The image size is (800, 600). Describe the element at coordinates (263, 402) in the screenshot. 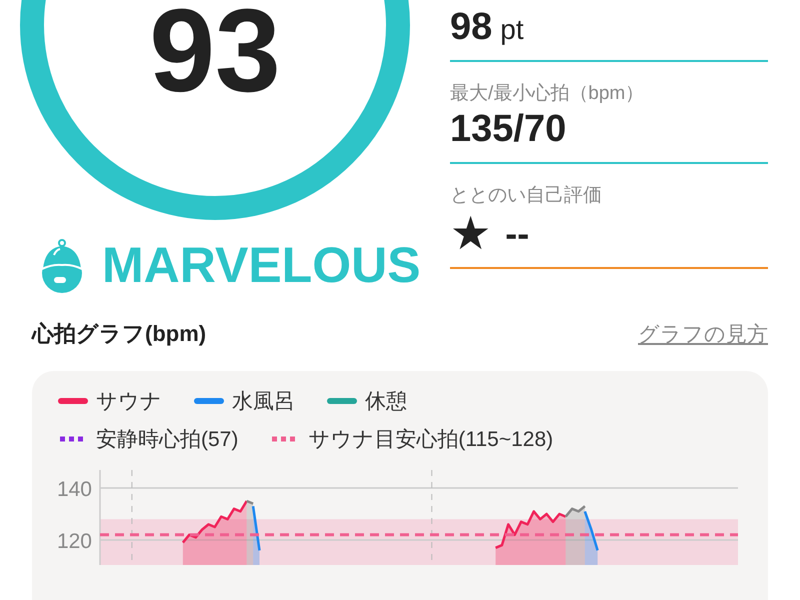

I see `legend-label: 水風呂` at that location.